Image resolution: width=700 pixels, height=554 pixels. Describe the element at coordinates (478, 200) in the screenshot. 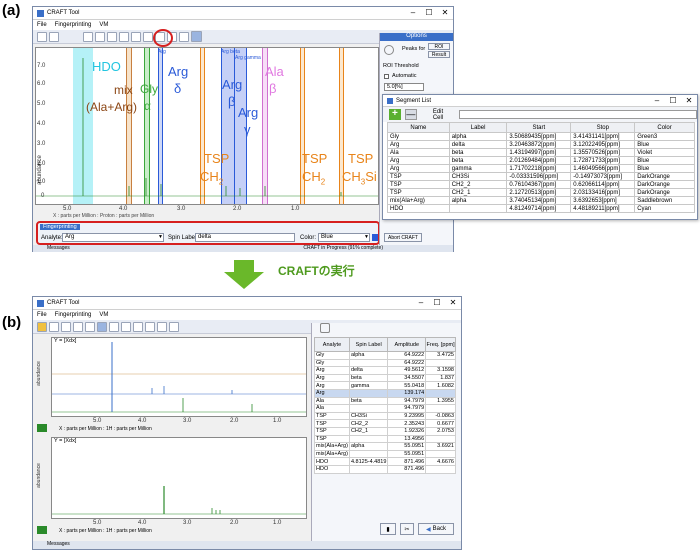

I see `table-cell: alpha` at that location.